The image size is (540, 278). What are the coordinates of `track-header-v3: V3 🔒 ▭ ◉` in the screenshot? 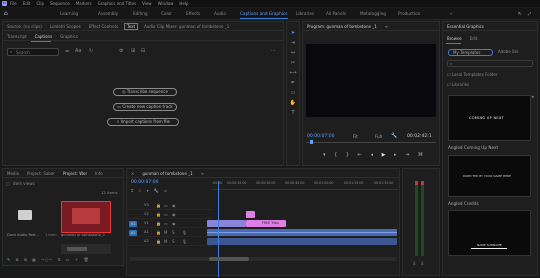 It's located at (169, 206).